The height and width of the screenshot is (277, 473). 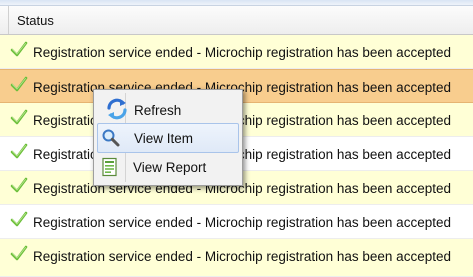 I want to click on menu-item-label: View Report, so click(x=170, y=167).